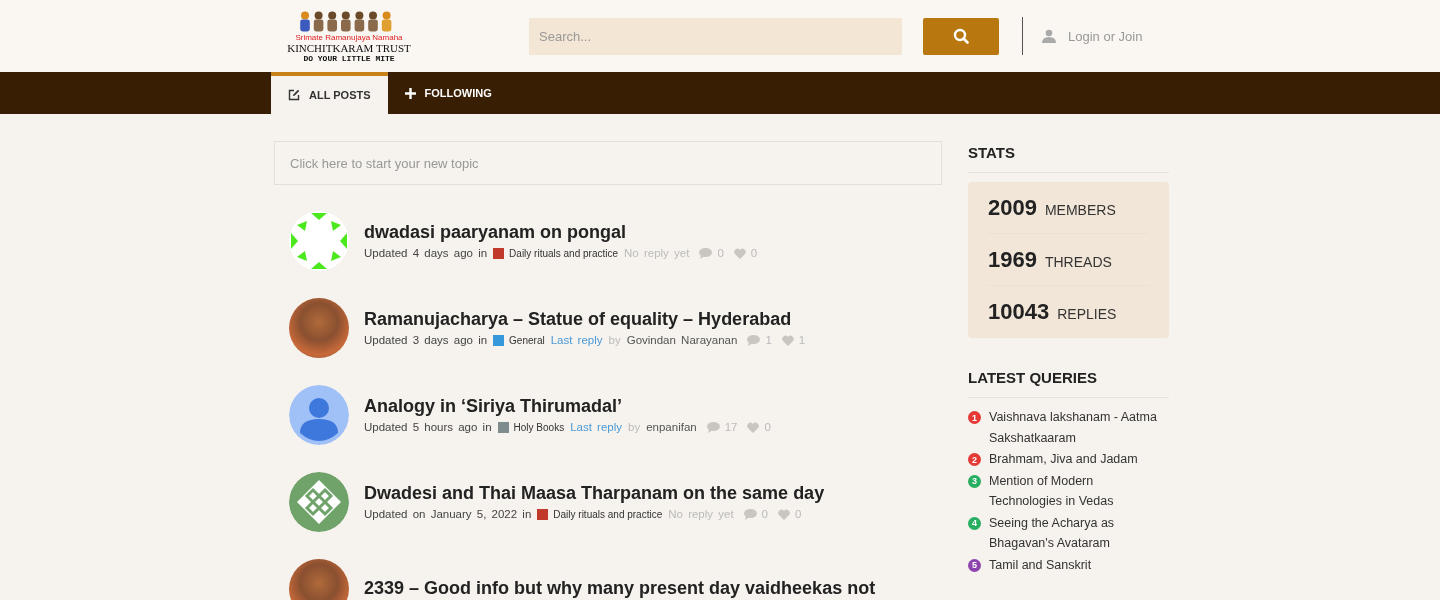 Image resolution: width=1440 pixels, height=600 pixels. I want to click on number-badge: 1, so click(974, 417).